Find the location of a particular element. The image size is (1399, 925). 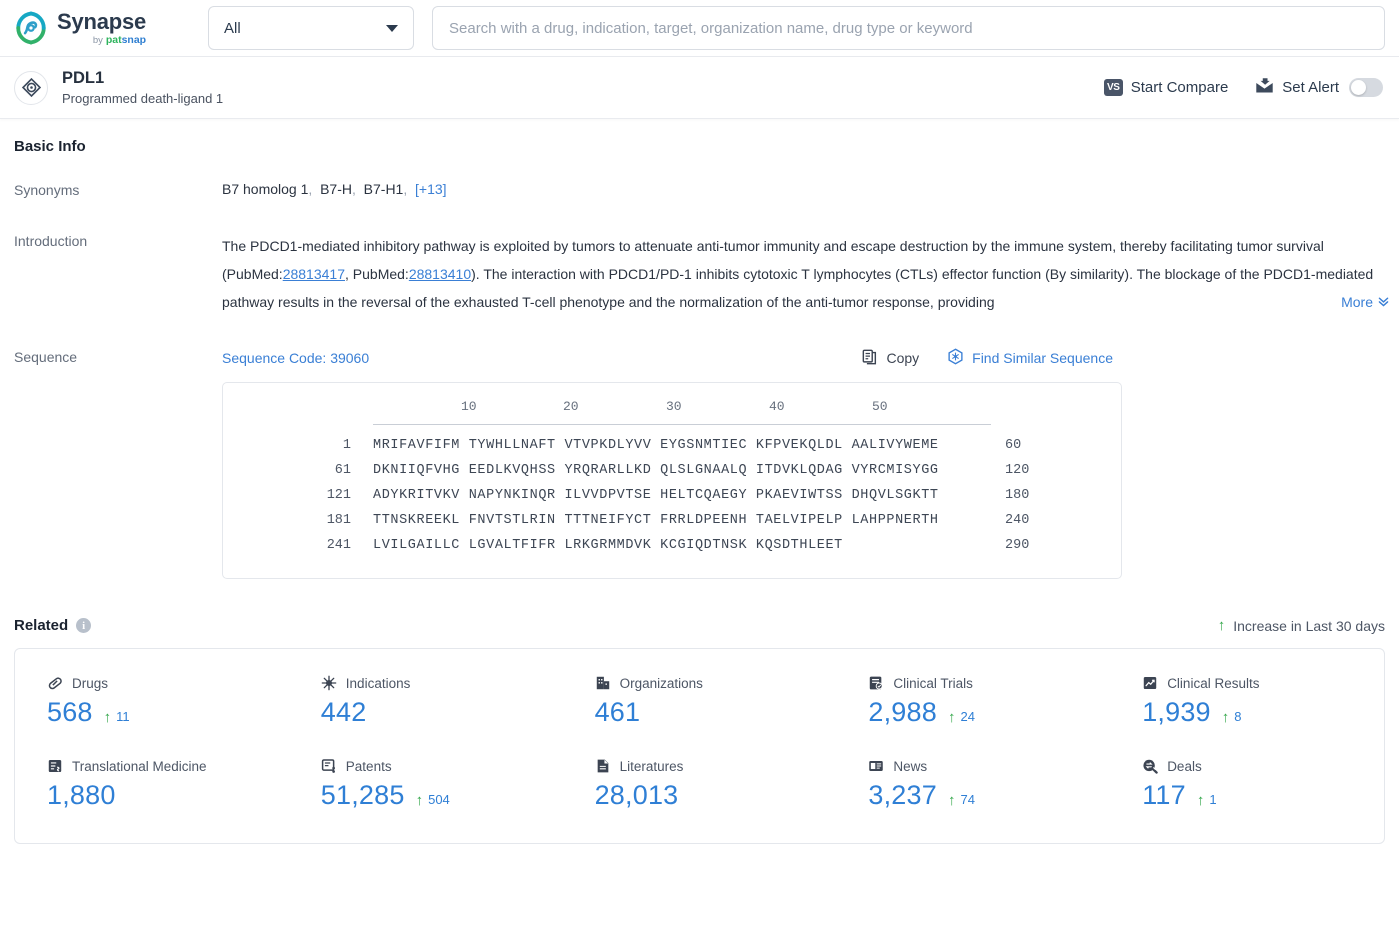

related-title: Related is located at coordinates (41, 625).